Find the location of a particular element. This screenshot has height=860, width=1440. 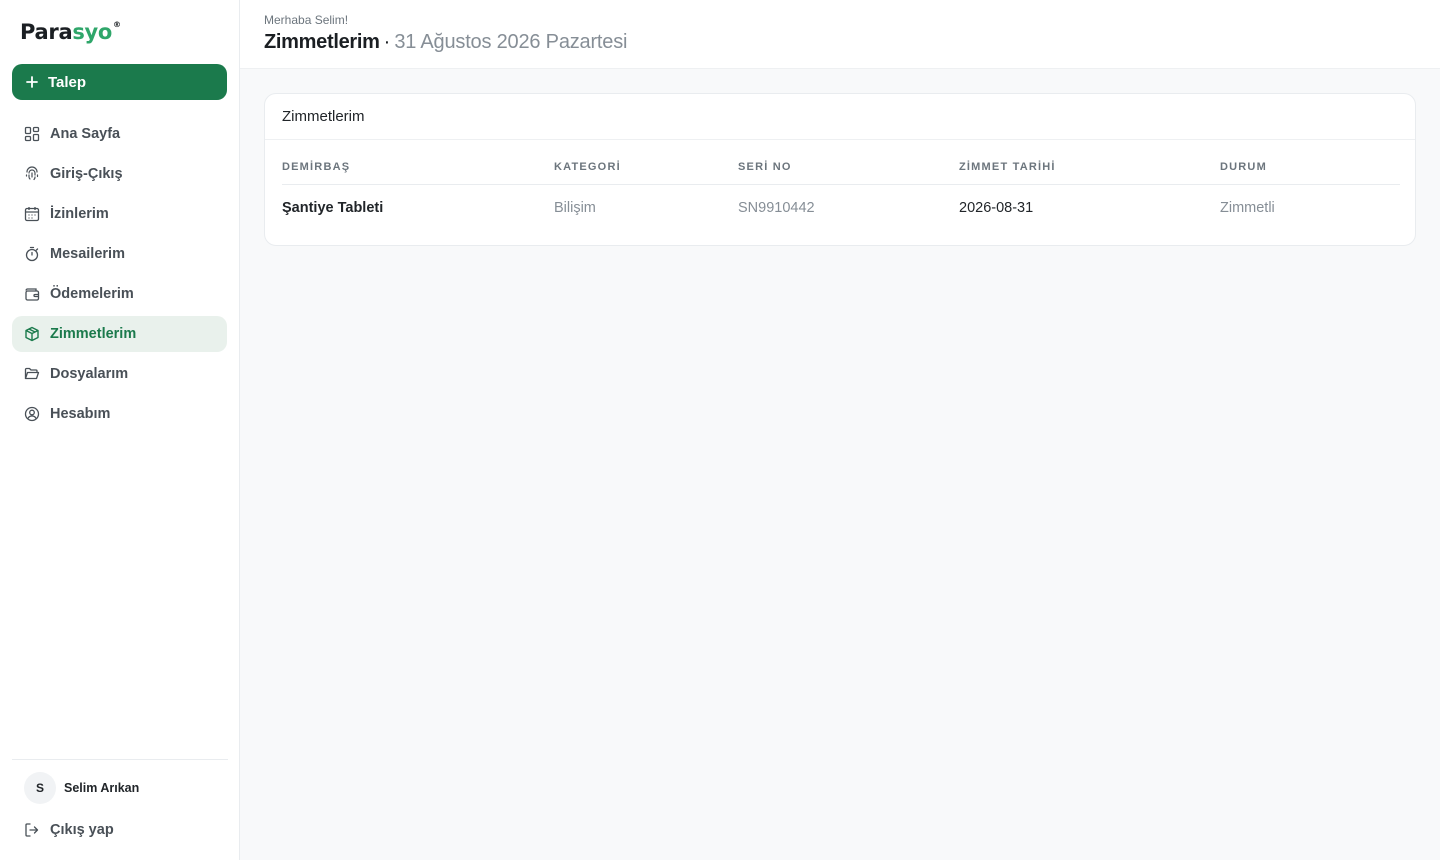

page-date: 31 Ağustos 2026 Pazartesi is located at coordinates (511, 42).